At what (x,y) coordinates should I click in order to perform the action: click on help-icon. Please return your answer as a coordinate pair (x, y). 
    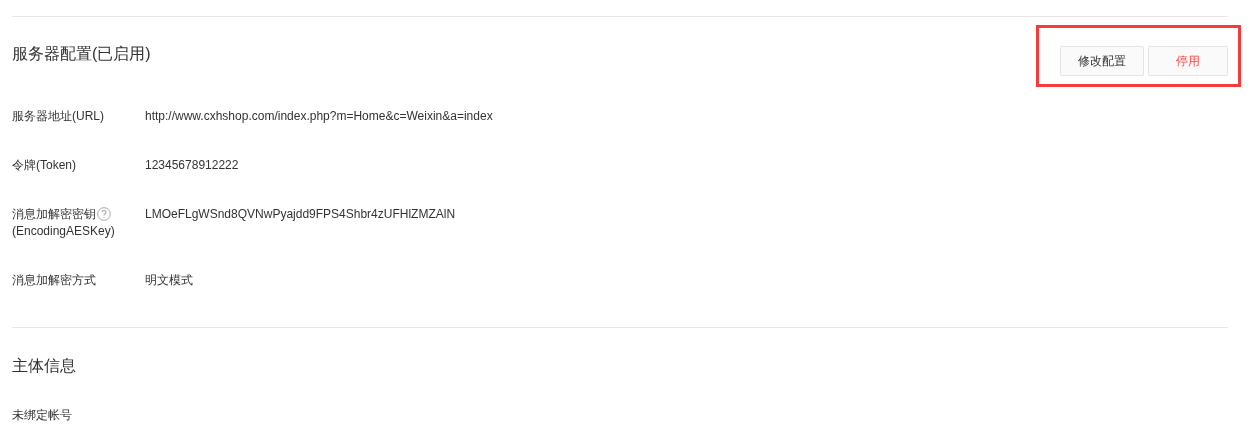
    Looking at the image, I should click on (104, 214).